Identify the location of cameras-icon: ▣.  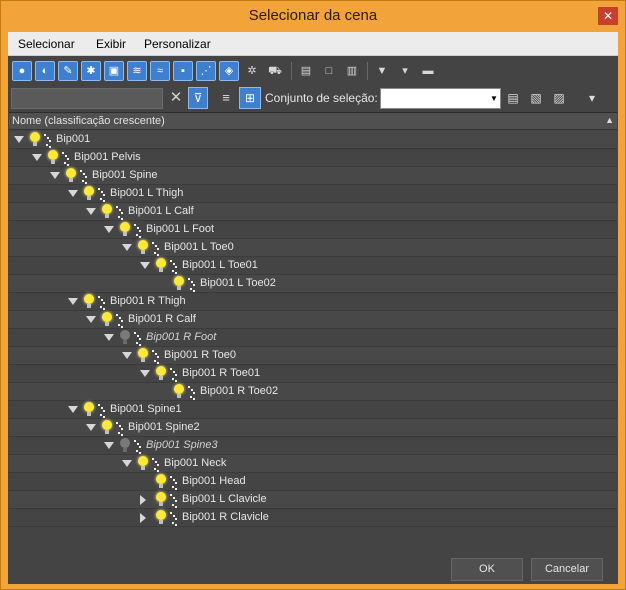
(114, 71).